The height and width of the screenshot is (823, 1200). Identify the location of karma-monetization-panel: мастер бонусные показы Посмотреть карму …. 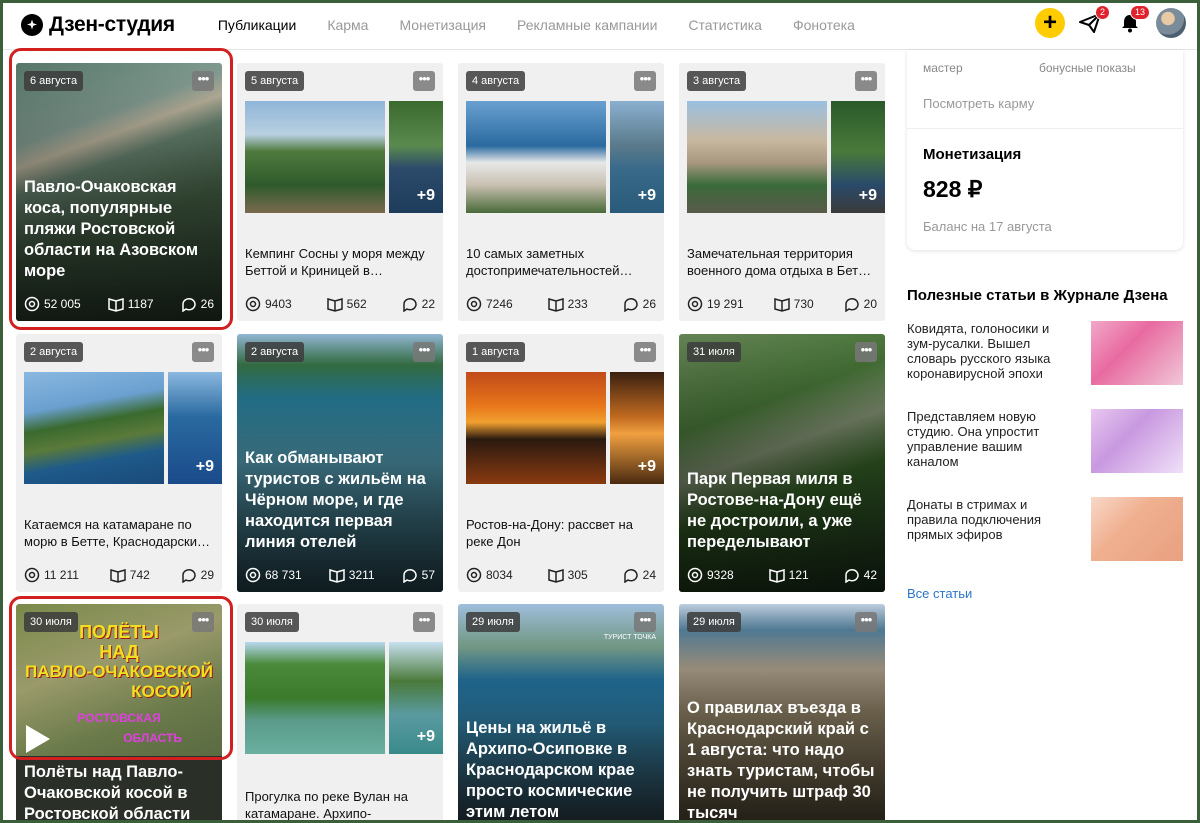
(1045, 150).